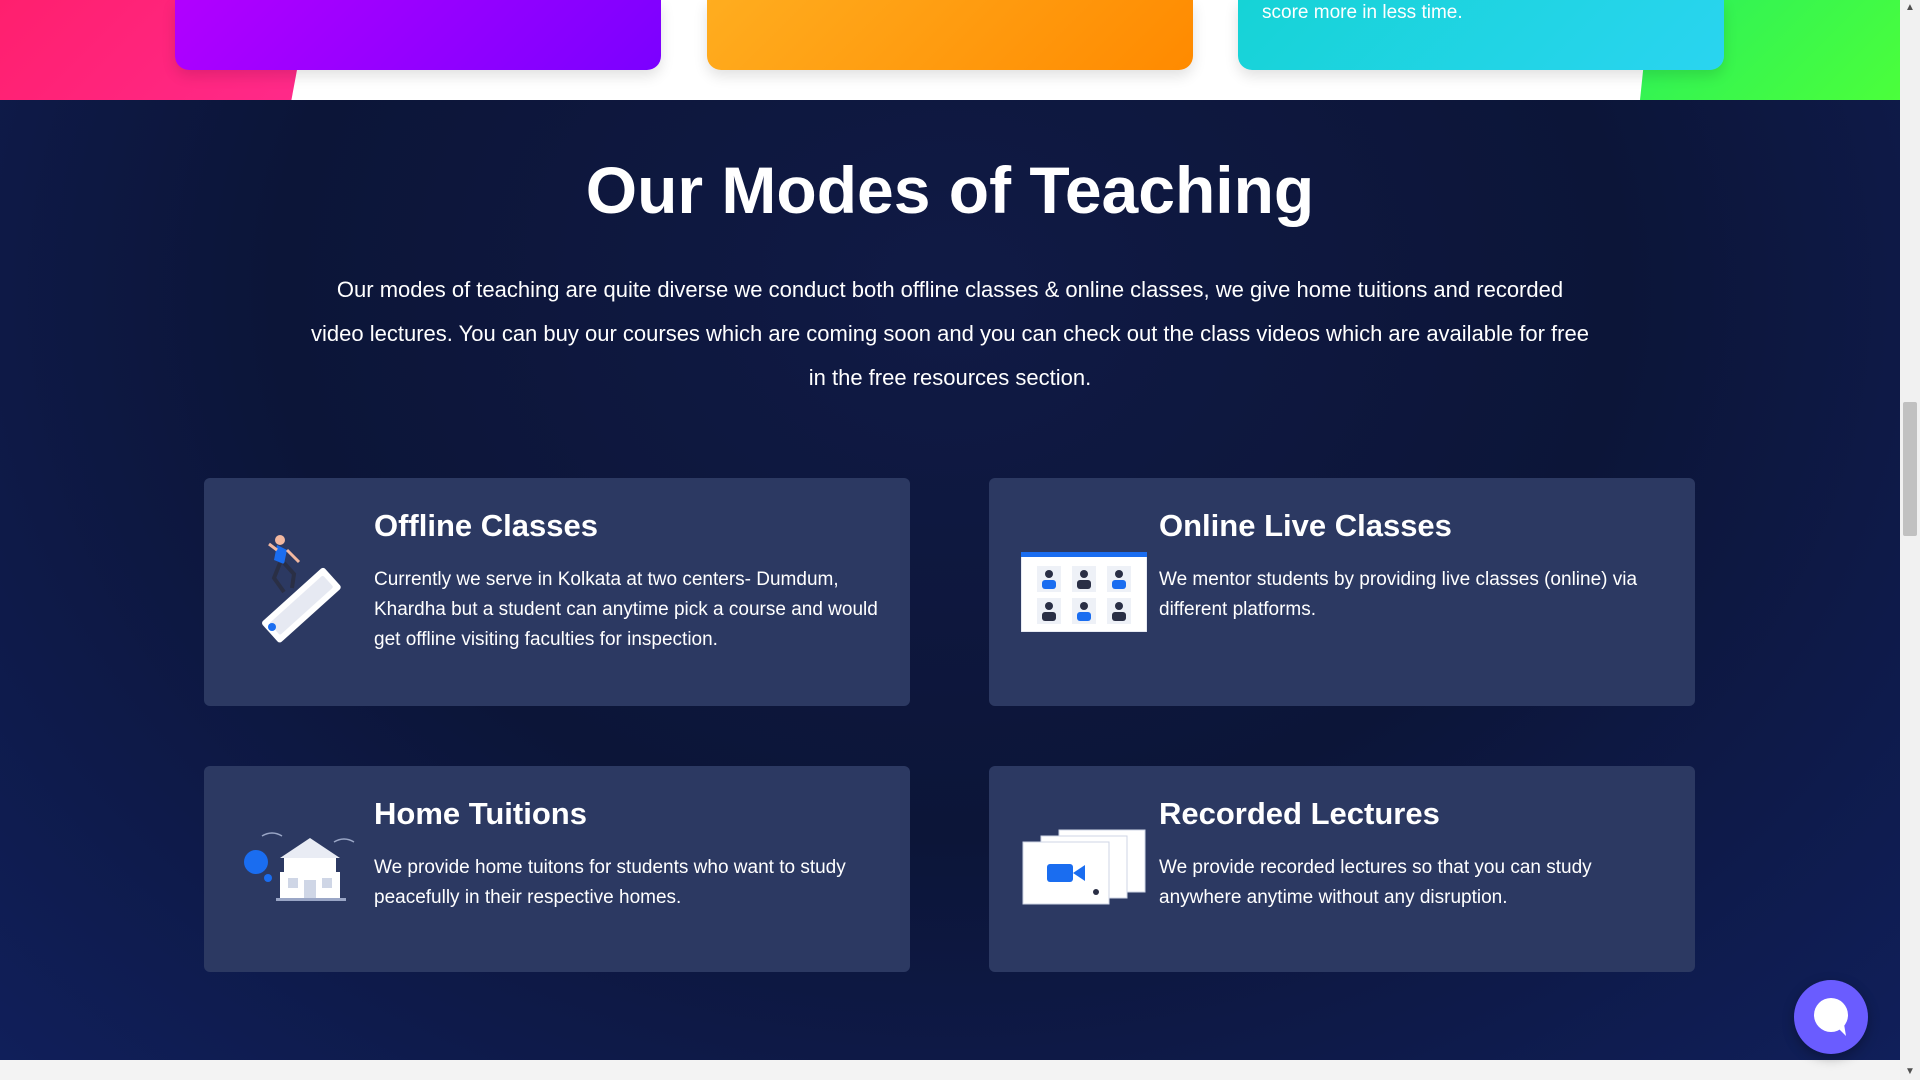  What do you see at coordinates (950, 190) in the screenshot?
I see `section-title: Our Modes of Teaching` at bounding box center [950, 190].